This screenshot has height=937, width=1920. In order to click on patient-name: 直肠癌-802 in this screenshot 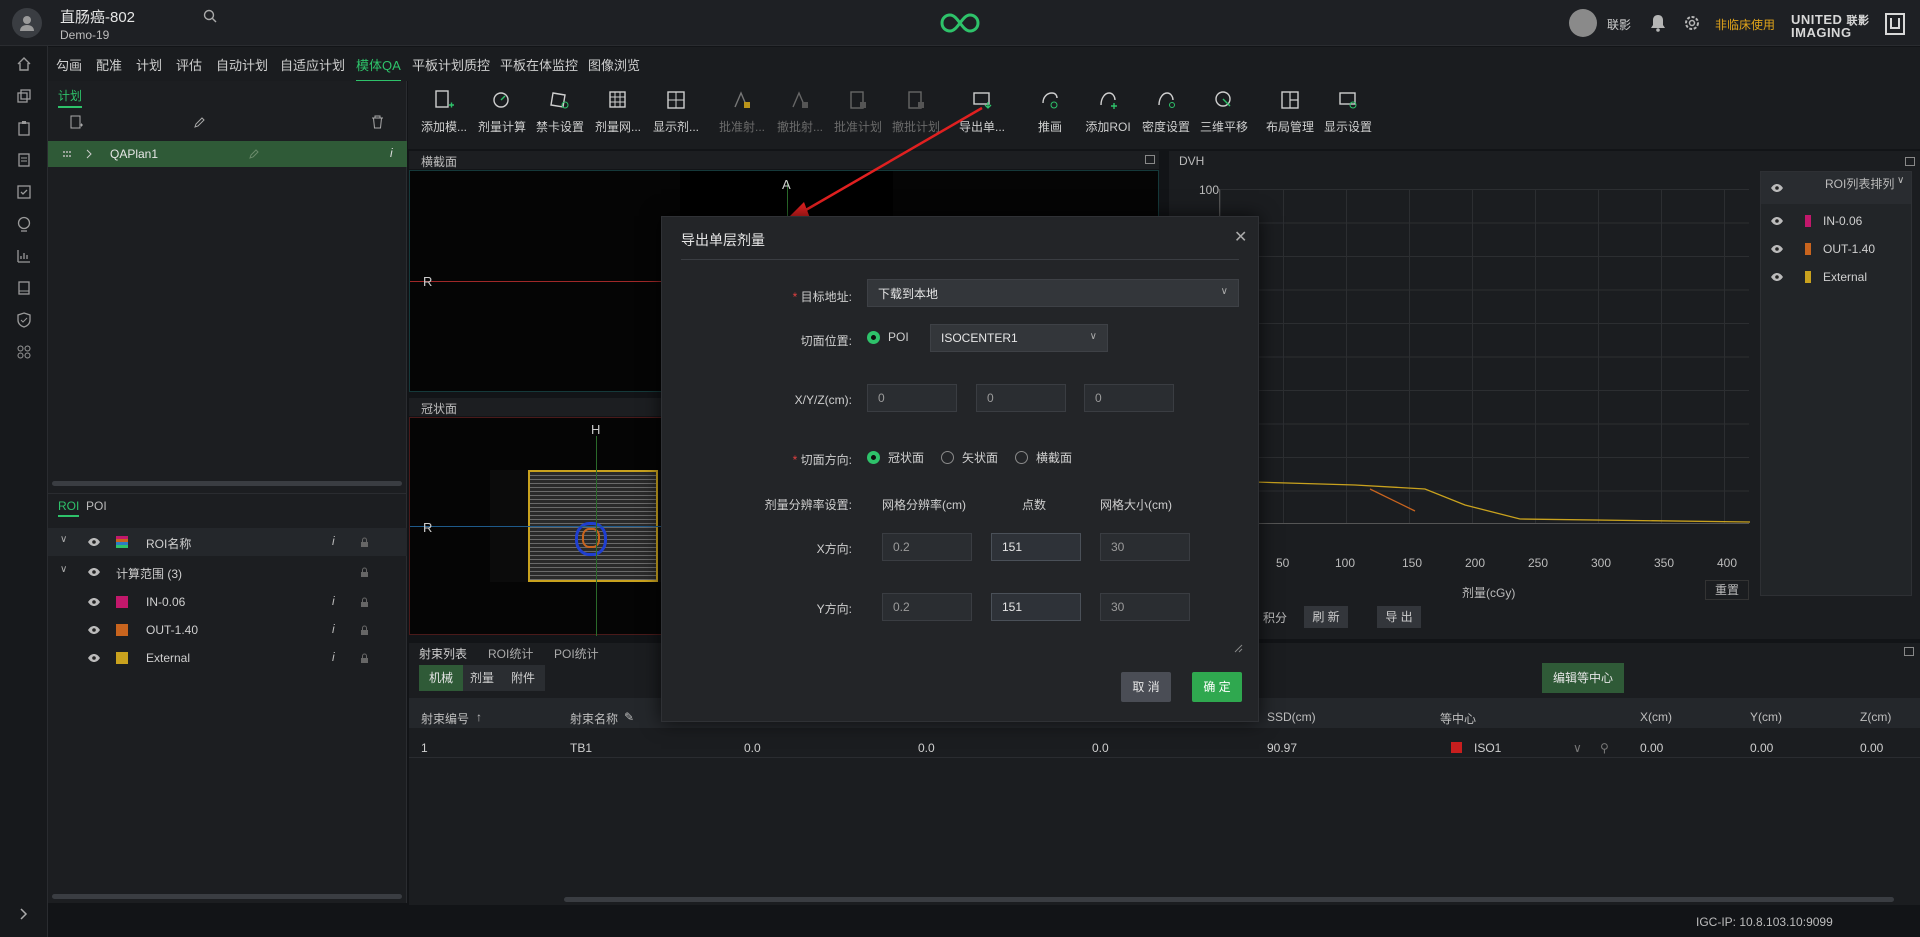, I will do `click(97, 16)`.